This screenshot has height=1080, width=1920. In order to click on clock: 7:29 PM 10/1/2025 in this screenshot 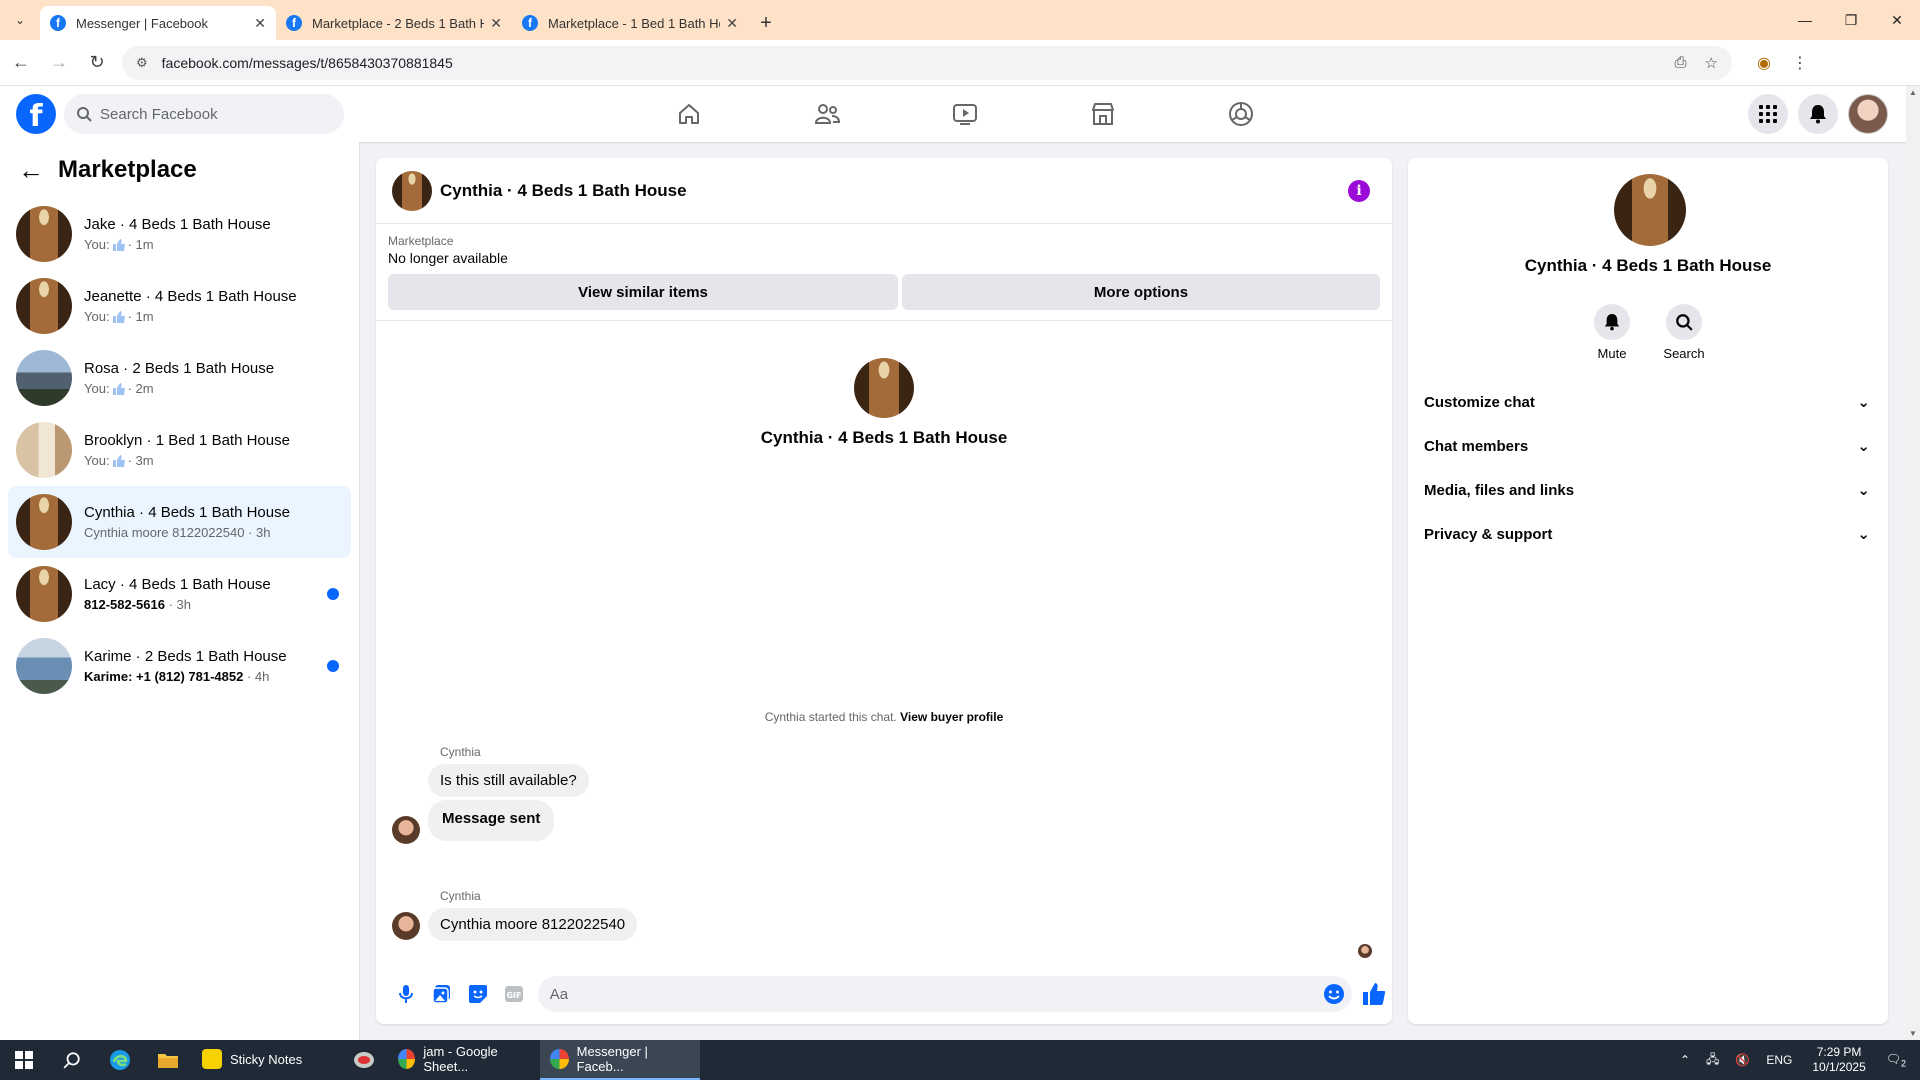, I will do `click(1838, 1060)`.